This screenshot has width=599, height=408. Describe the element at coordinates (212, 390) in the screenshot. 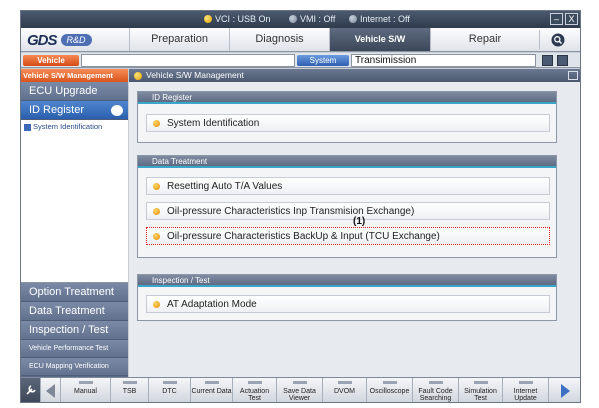

I see `toolbar-current-data: Current Data` at that location.